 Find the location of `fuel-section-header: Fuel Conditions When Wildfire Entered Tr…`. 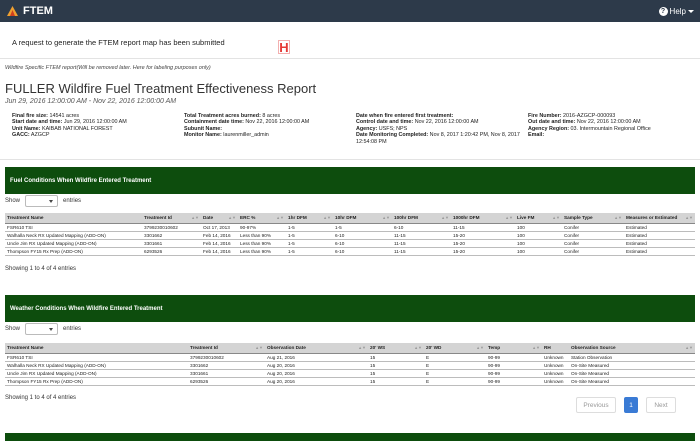

fuel-section-header: Fuel Conditions When Wildfire Entered Tr… is located at coordinates (350, 180).